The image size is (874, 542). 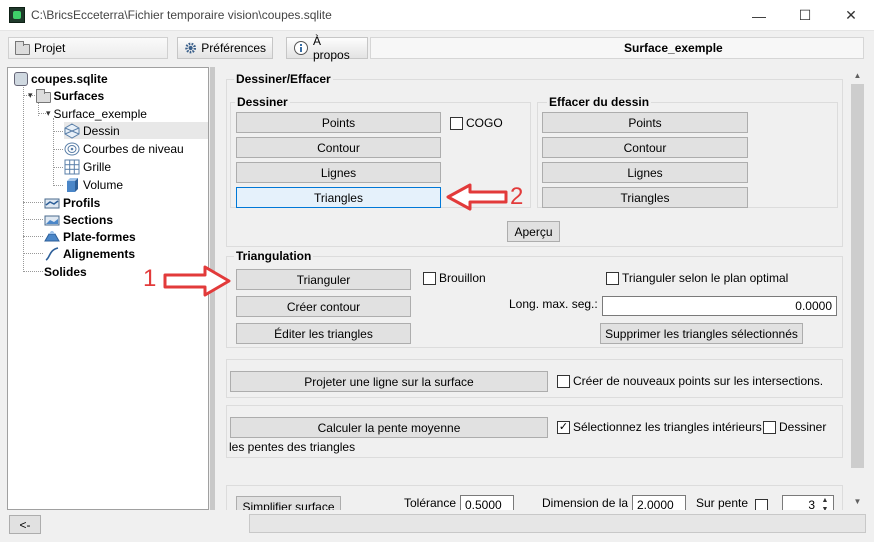 What do you see at coordinates (659, 502) in the screenshot?
I see `dimension-input: 2.0000` at bounding box center [659, 502].